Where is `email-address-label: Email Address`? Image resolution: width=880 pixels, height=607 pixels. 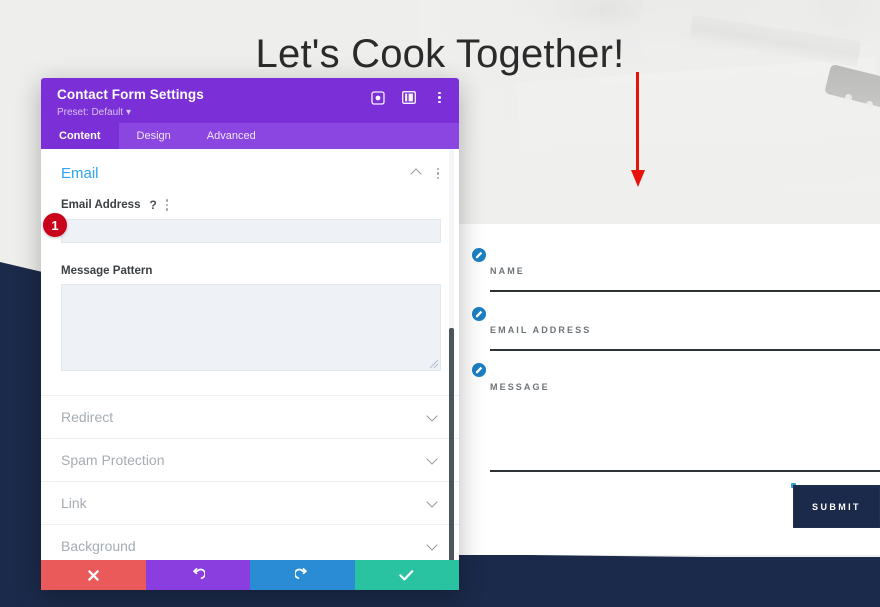
email-address-label: Email Address is located at coordinates (101, 205).